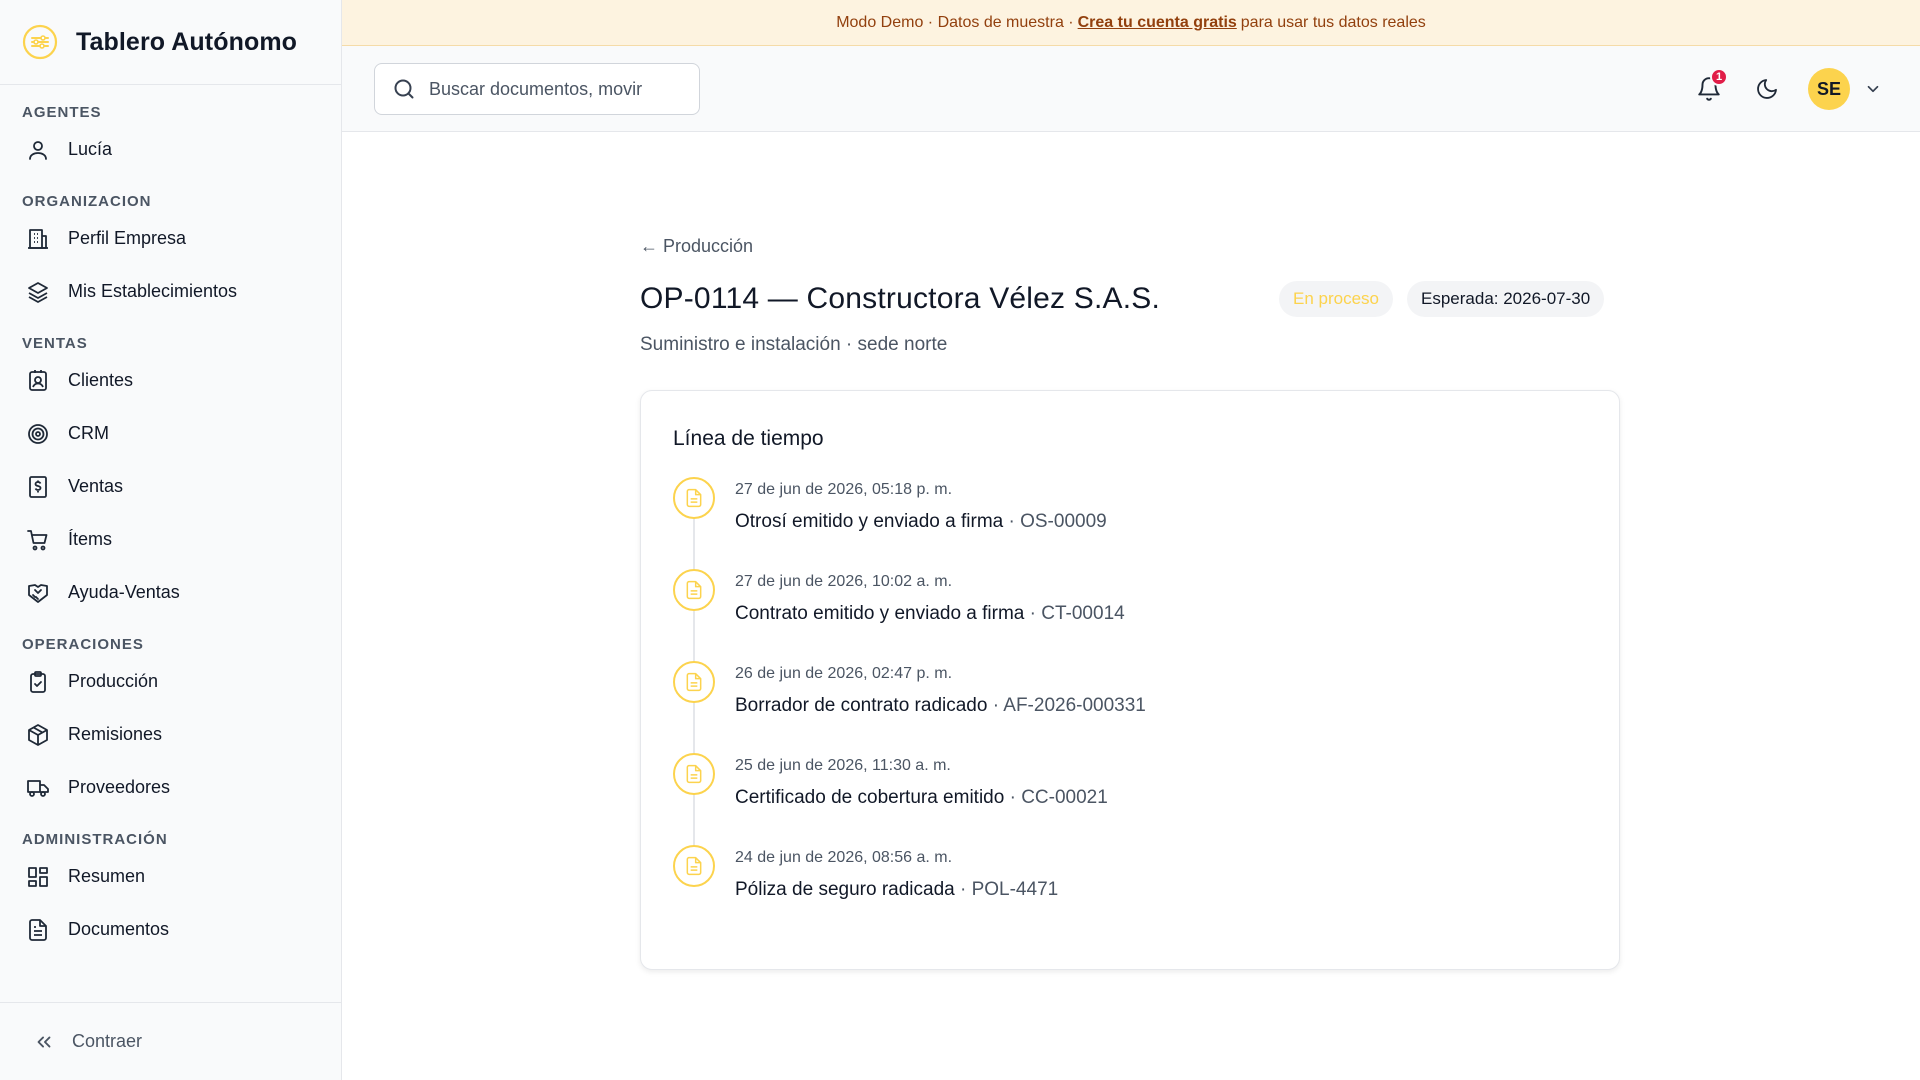 The image size is (1920, 1080). I want to click on sidebar-item-label: Perfil Empresa, so click(127, 238).